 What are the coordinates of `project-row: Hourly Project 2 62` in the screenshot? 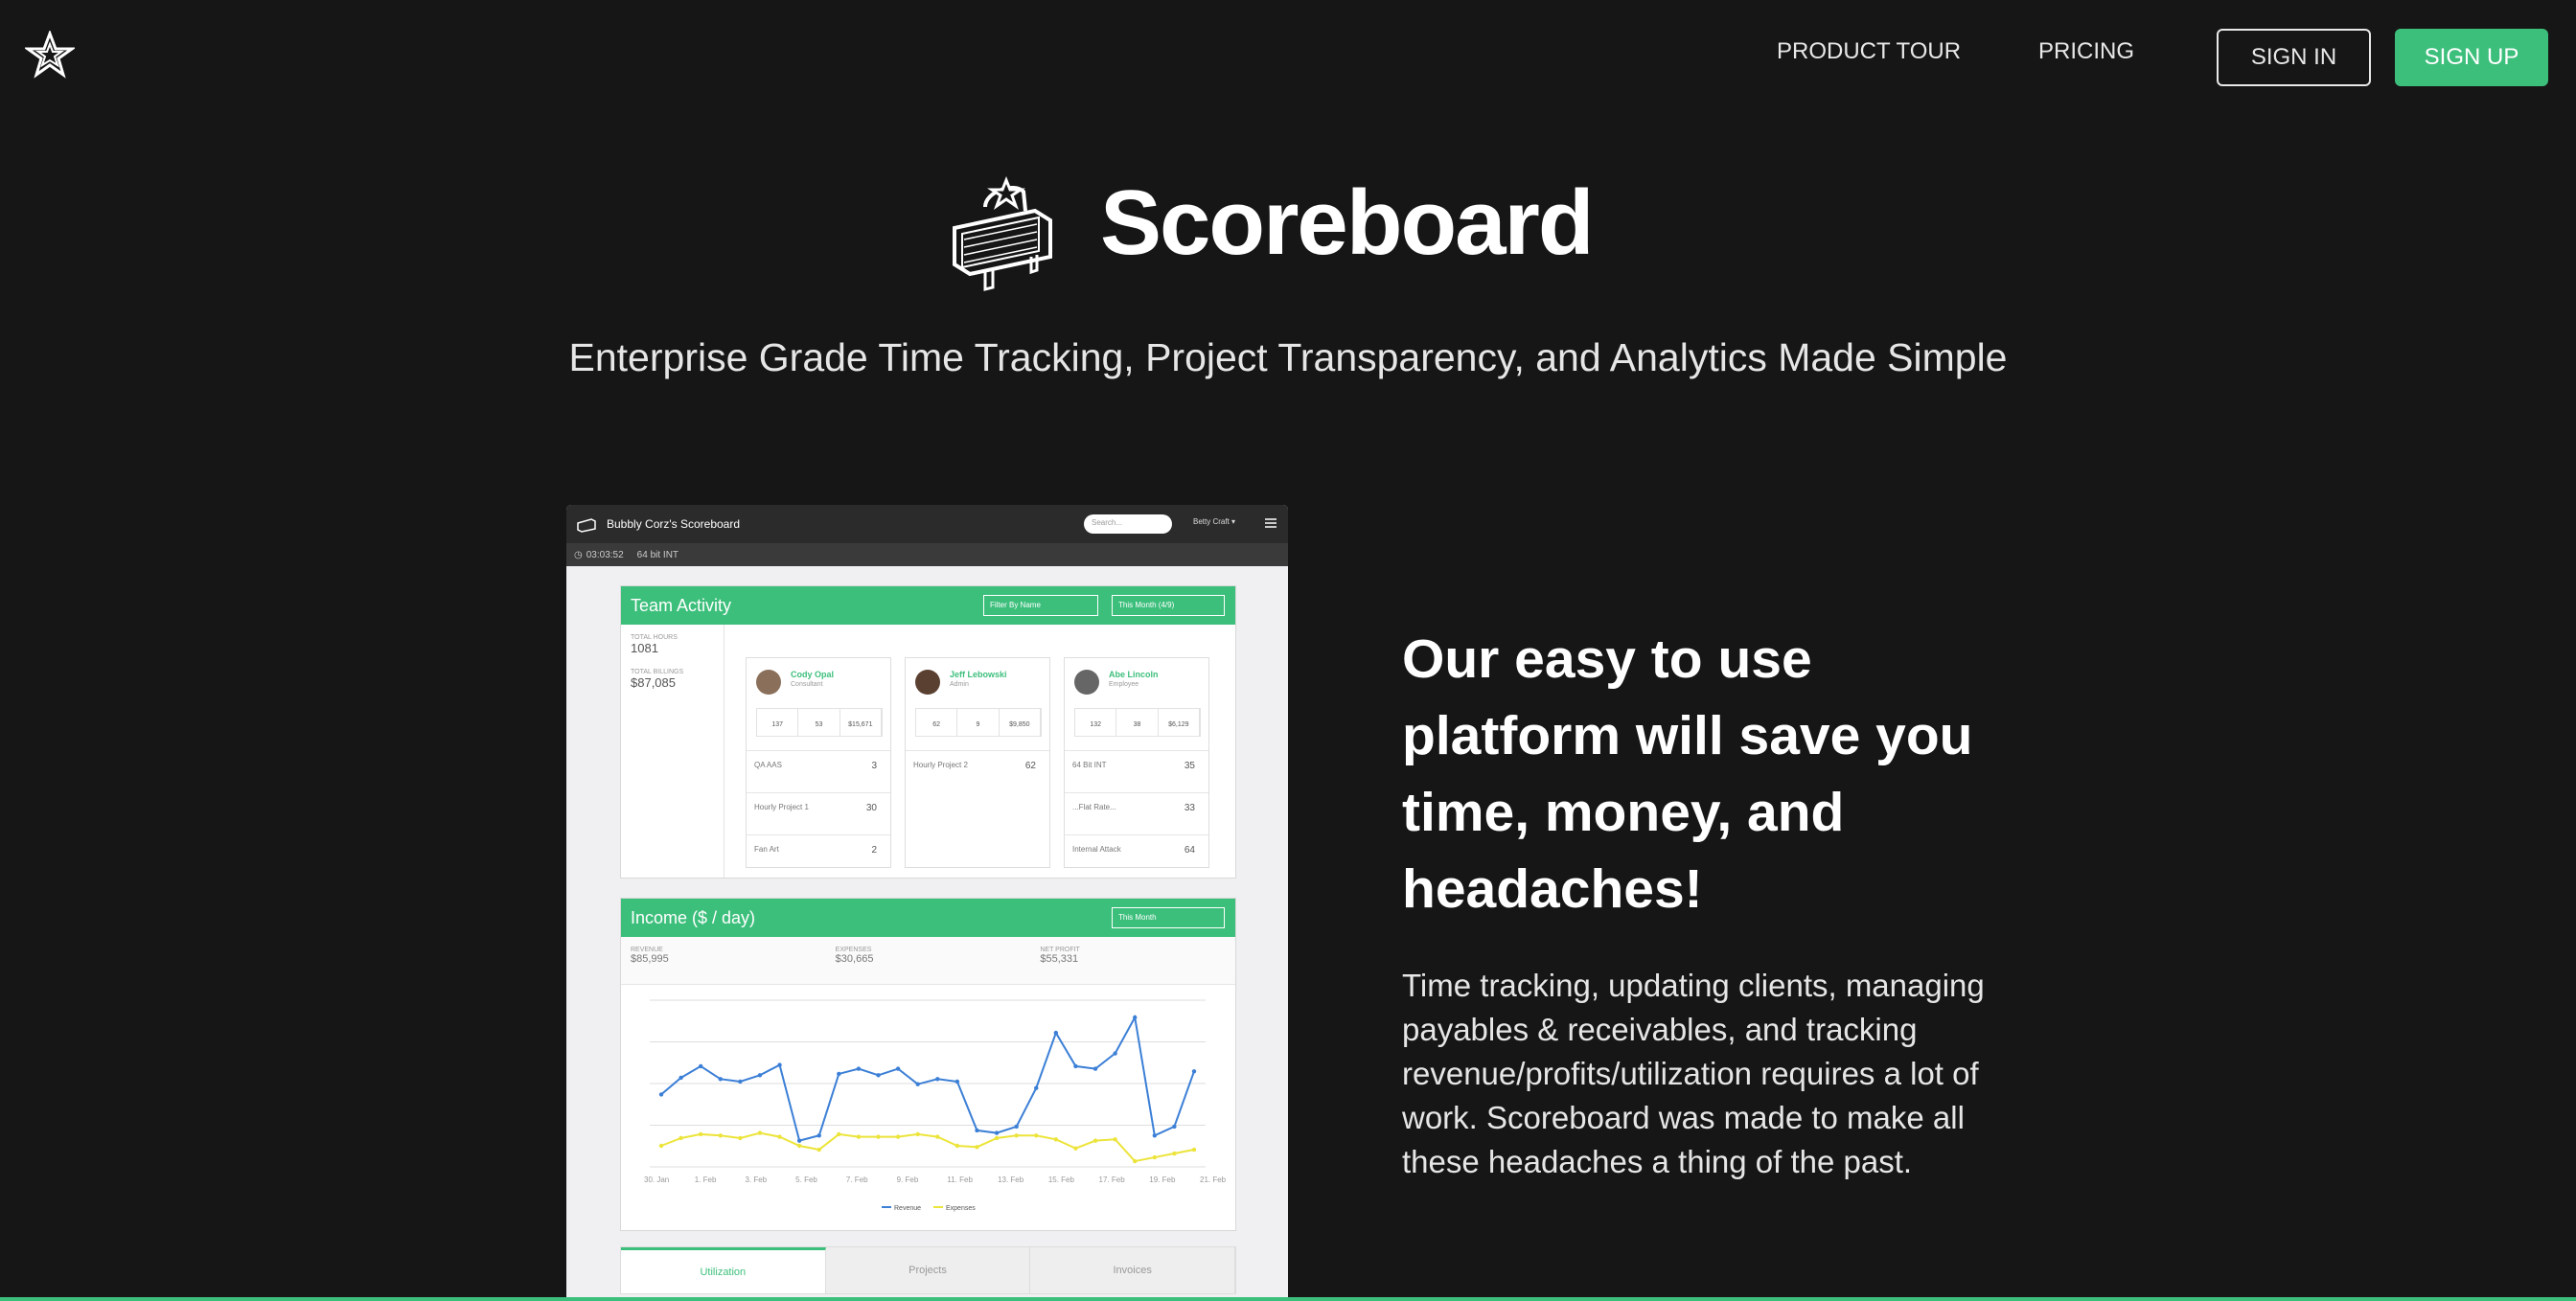 It's located at (977, 771).